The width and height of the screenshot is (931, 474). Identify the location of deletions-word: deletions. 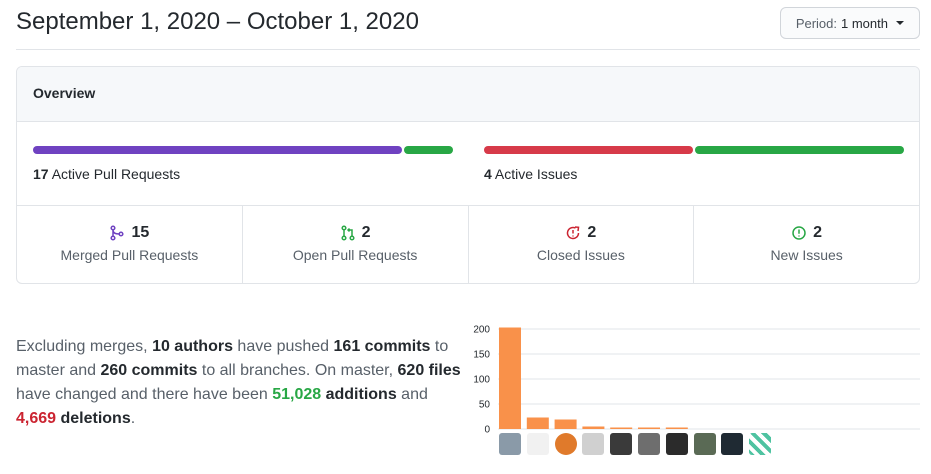
(93, 418).